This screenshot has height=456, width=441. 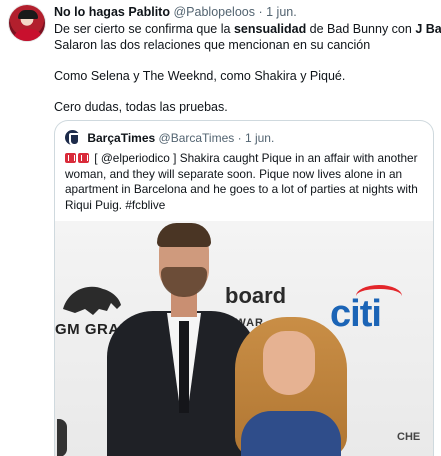 What do you see at coordinates (184, 367) in the screenshot?
I see `man-tie` at bounding box center [184, 367].